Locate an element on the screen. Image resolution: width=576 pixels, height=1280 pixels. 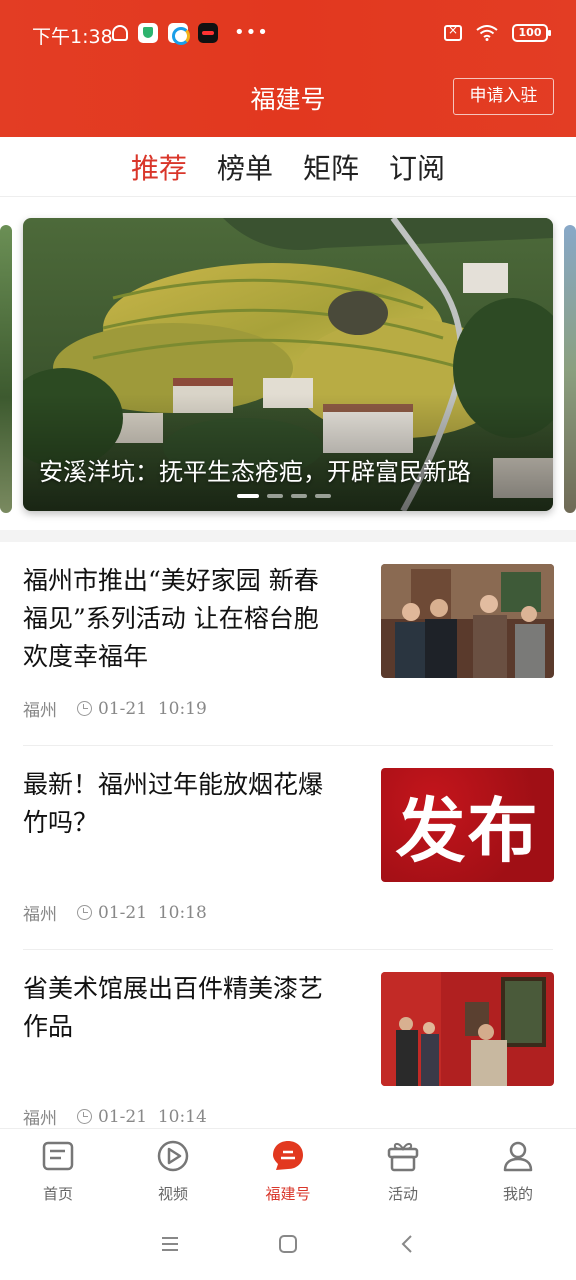
news-title: 福州市推出“美好家园 新春福见”系列活动 让在榕台胞欢度幸福年 is located at coordinates (171, 618).